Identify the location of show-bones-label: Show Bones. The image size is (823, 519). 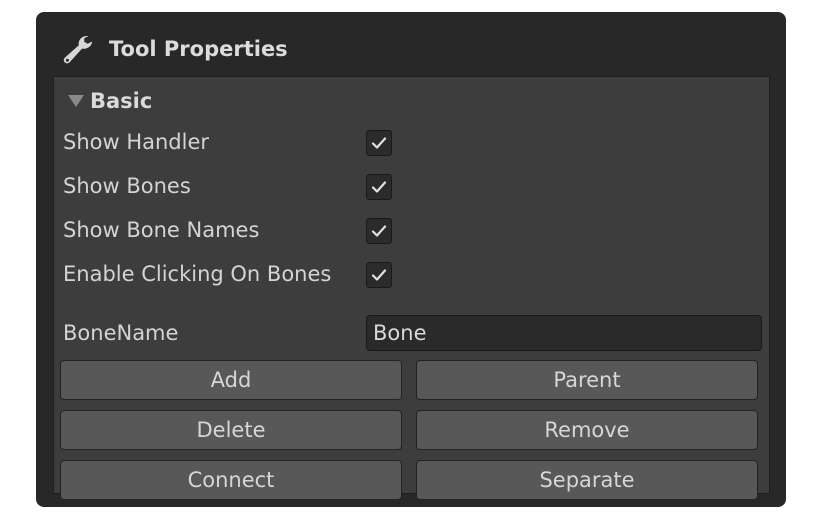
(127, 186).